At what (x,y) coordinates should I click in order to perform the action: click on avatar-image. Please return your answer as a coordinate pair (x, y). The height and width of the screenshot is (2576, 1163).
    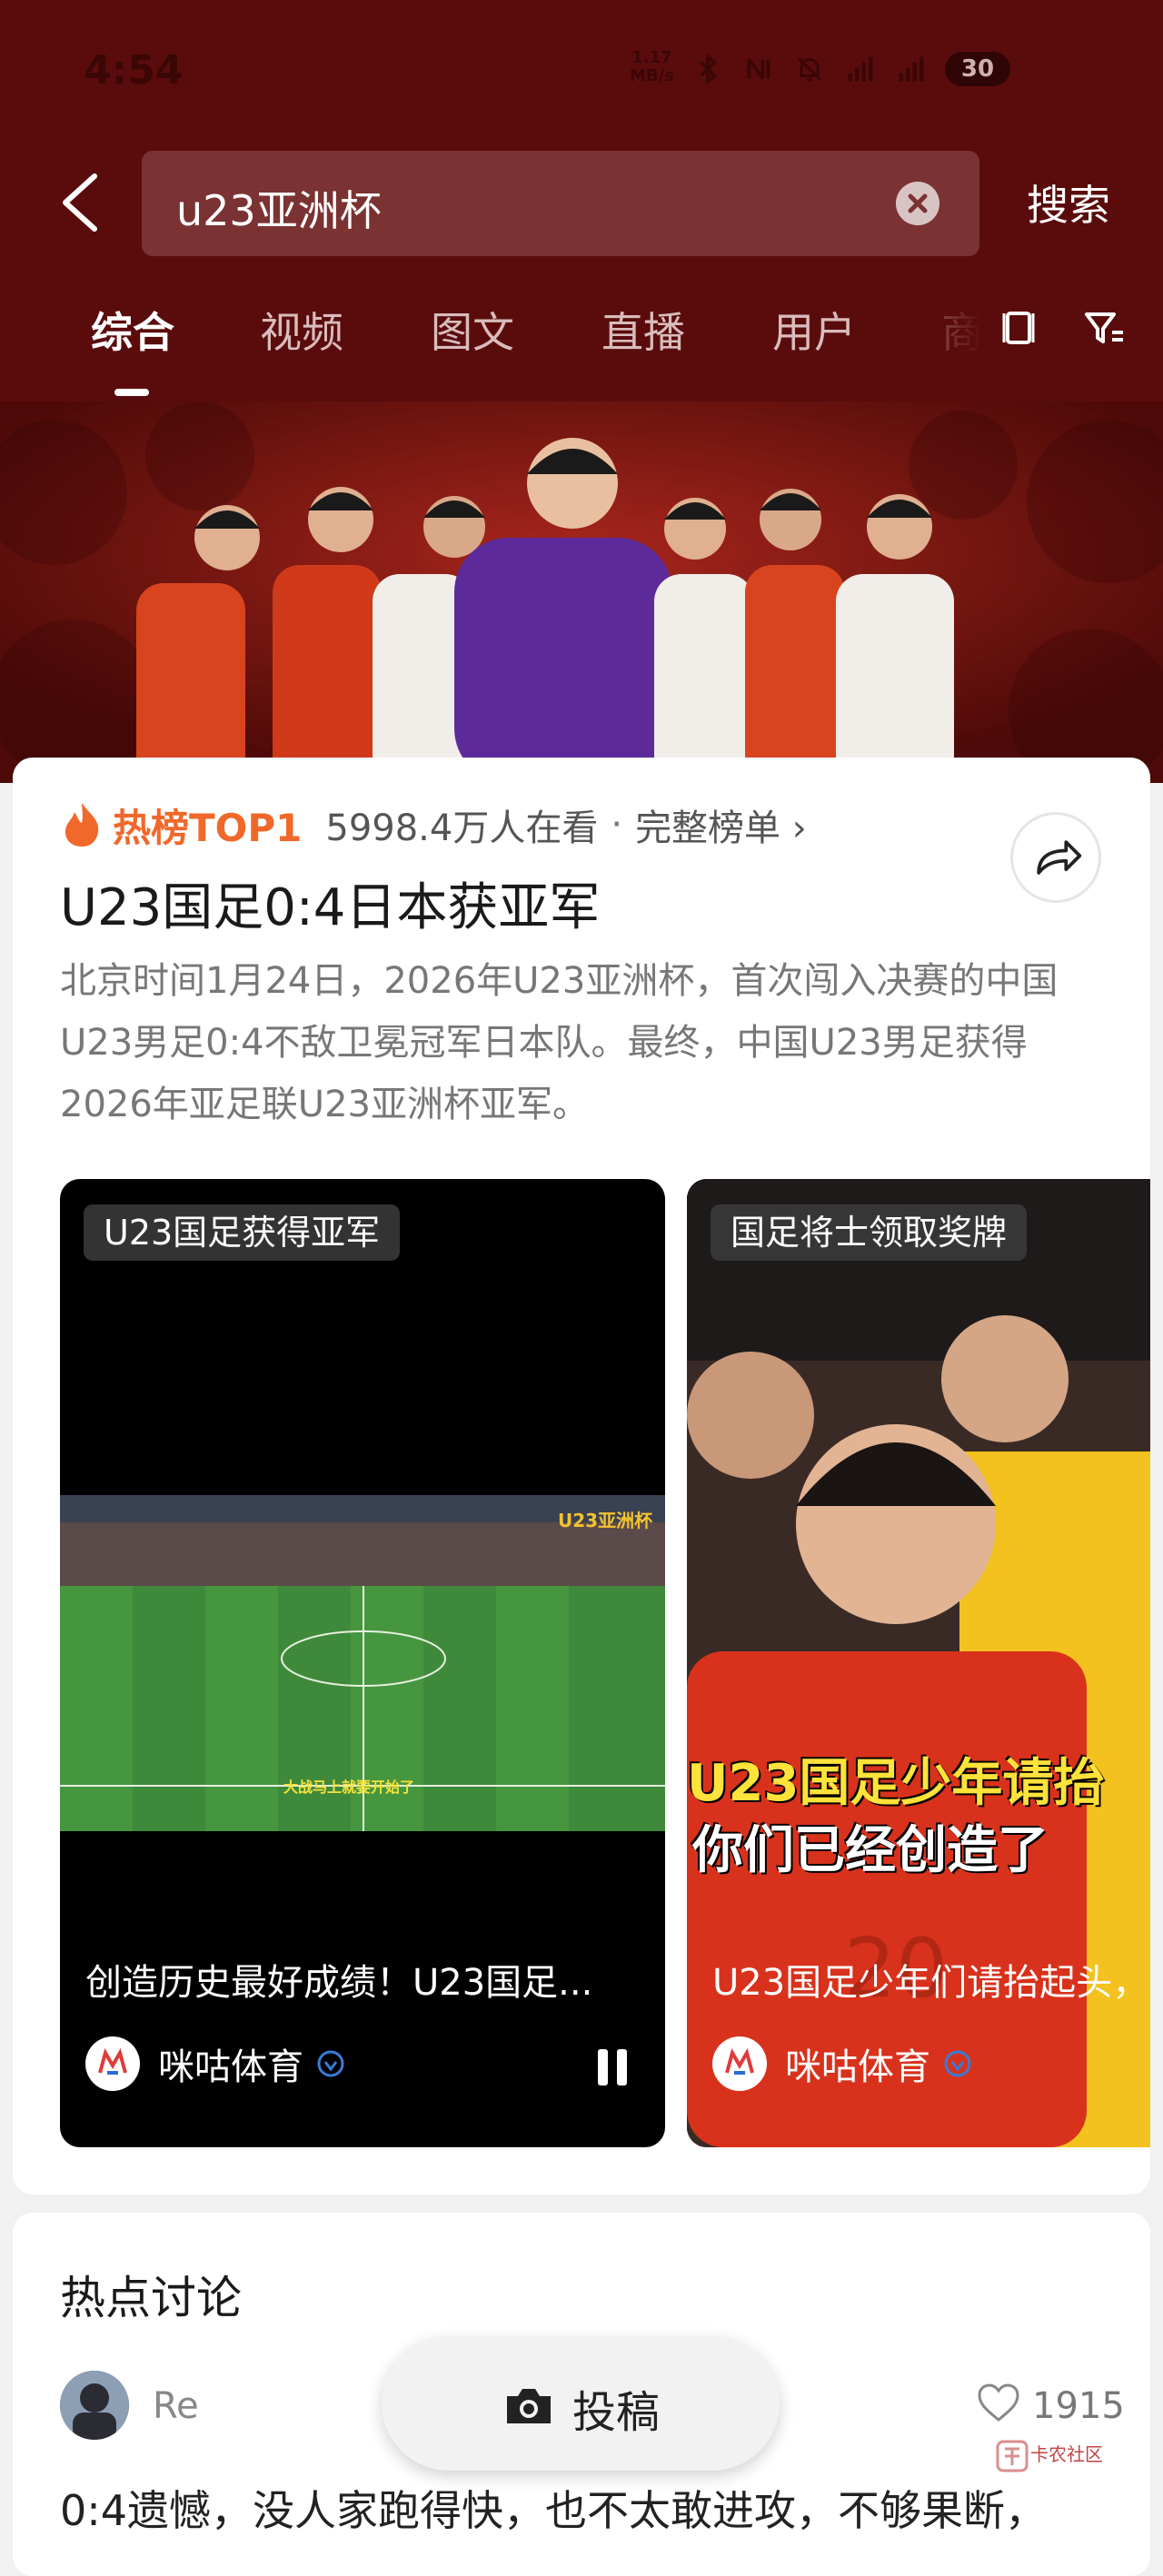
    Looking at the image, I should click on (94, 2405).